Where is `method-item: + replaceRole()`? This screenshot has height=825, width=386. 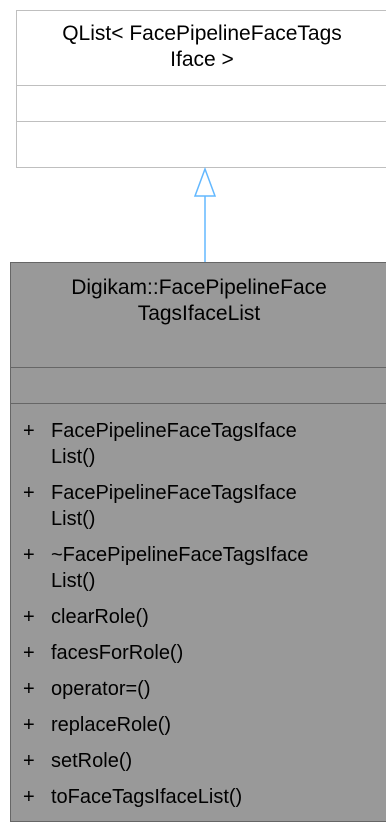
method-item: + replaceRole() is located at coordinates (204, 725).